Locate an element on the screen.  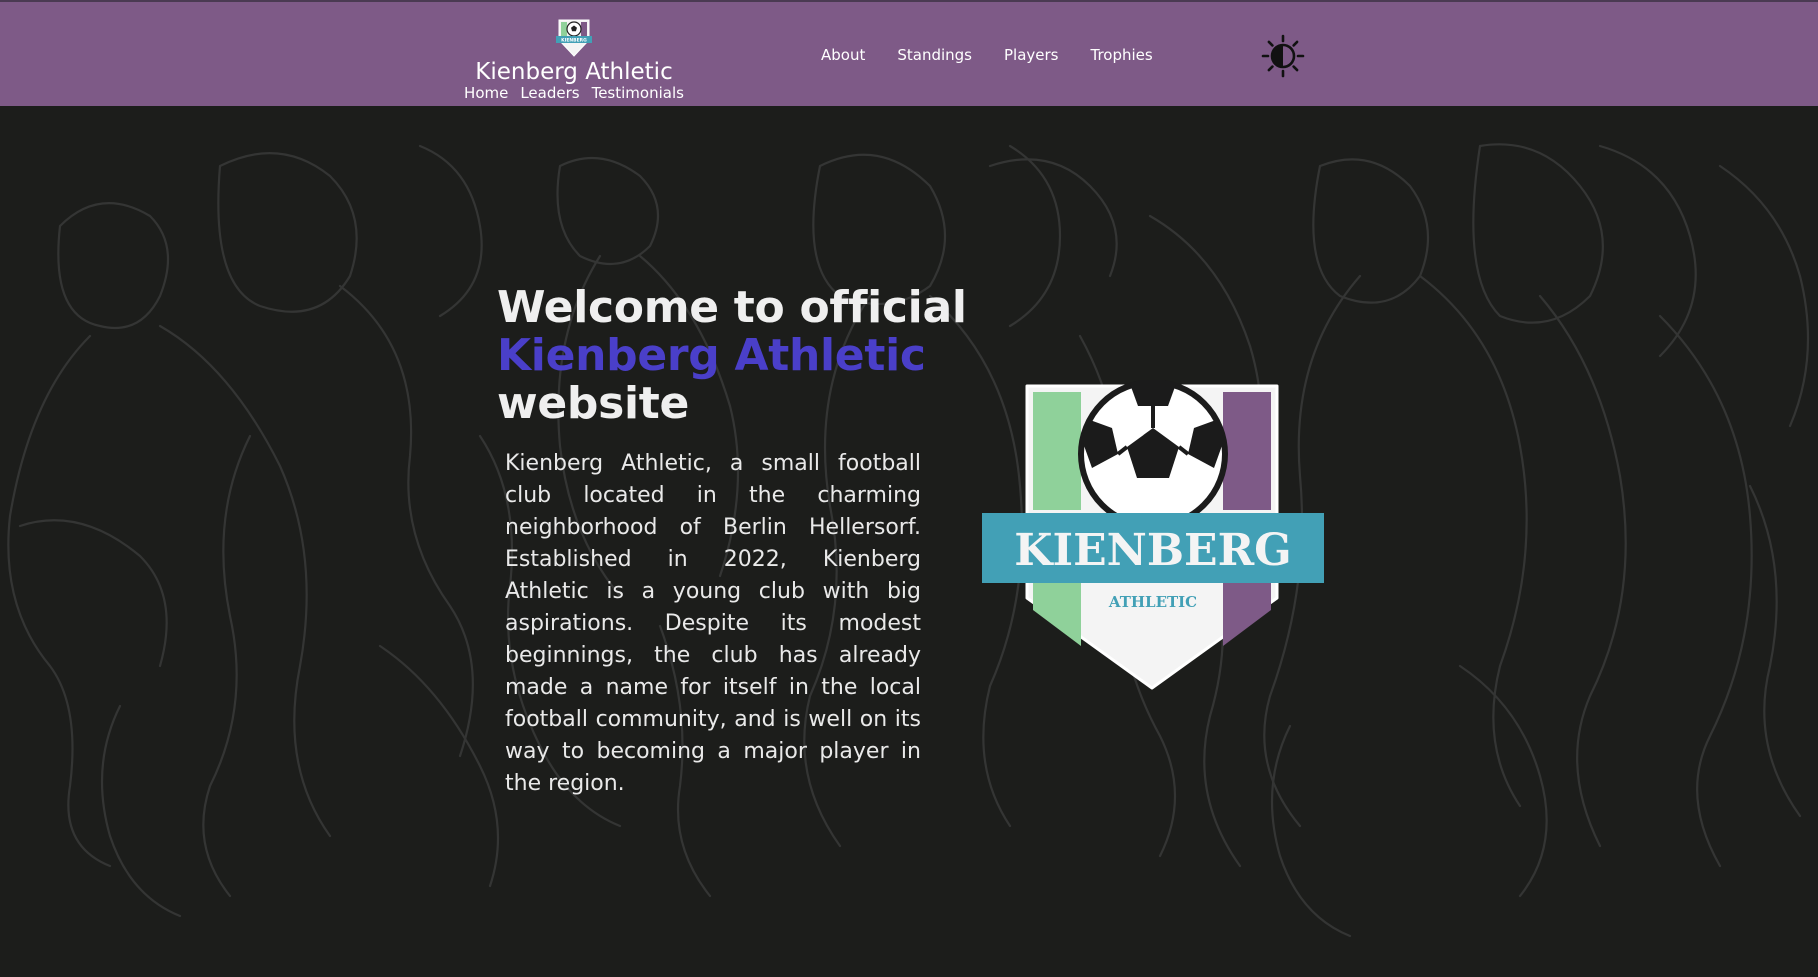
nav-trophies-link: Trophies is located at coordinates (1122, 55).